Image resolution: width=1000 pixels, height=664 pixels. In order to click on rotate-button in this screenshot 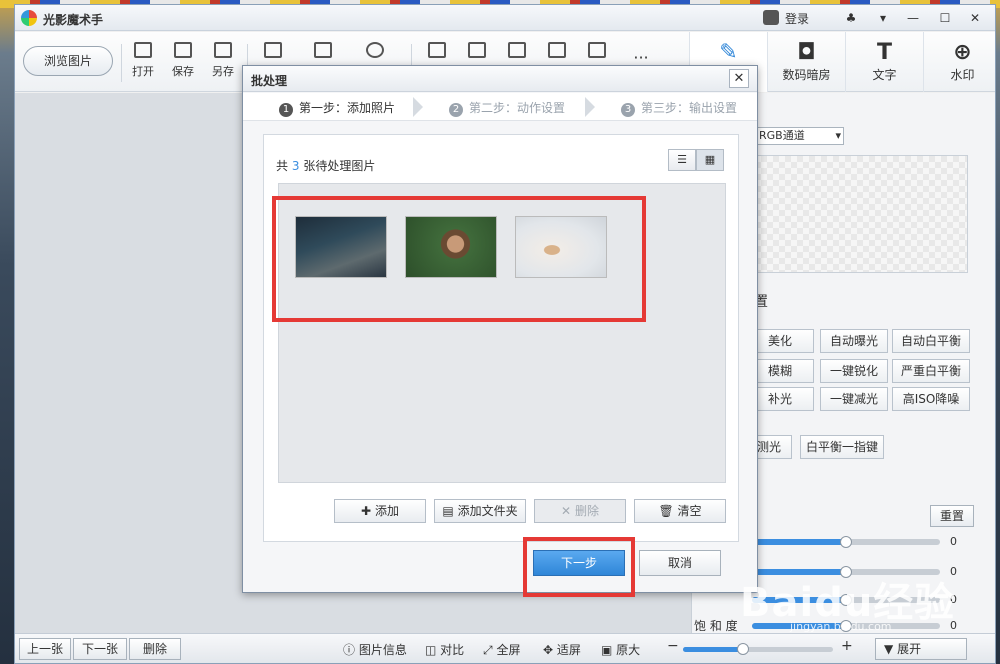, I will do `click(375, 52)`.